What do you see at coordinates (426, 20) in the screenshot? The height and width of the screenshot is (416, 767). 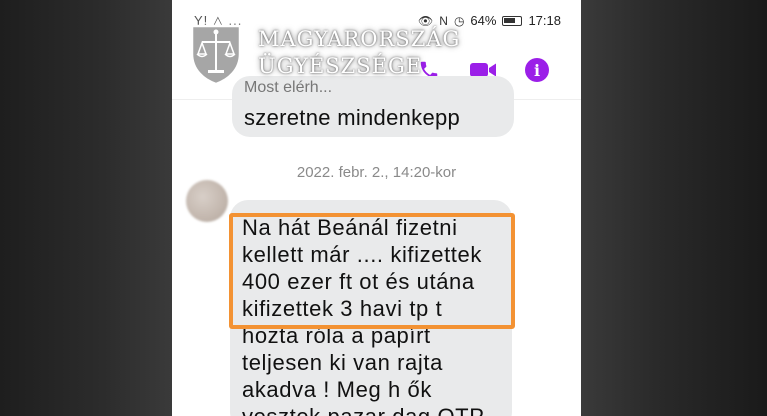 I see `eye-icon: 👁` at bounding box center [426, 20].